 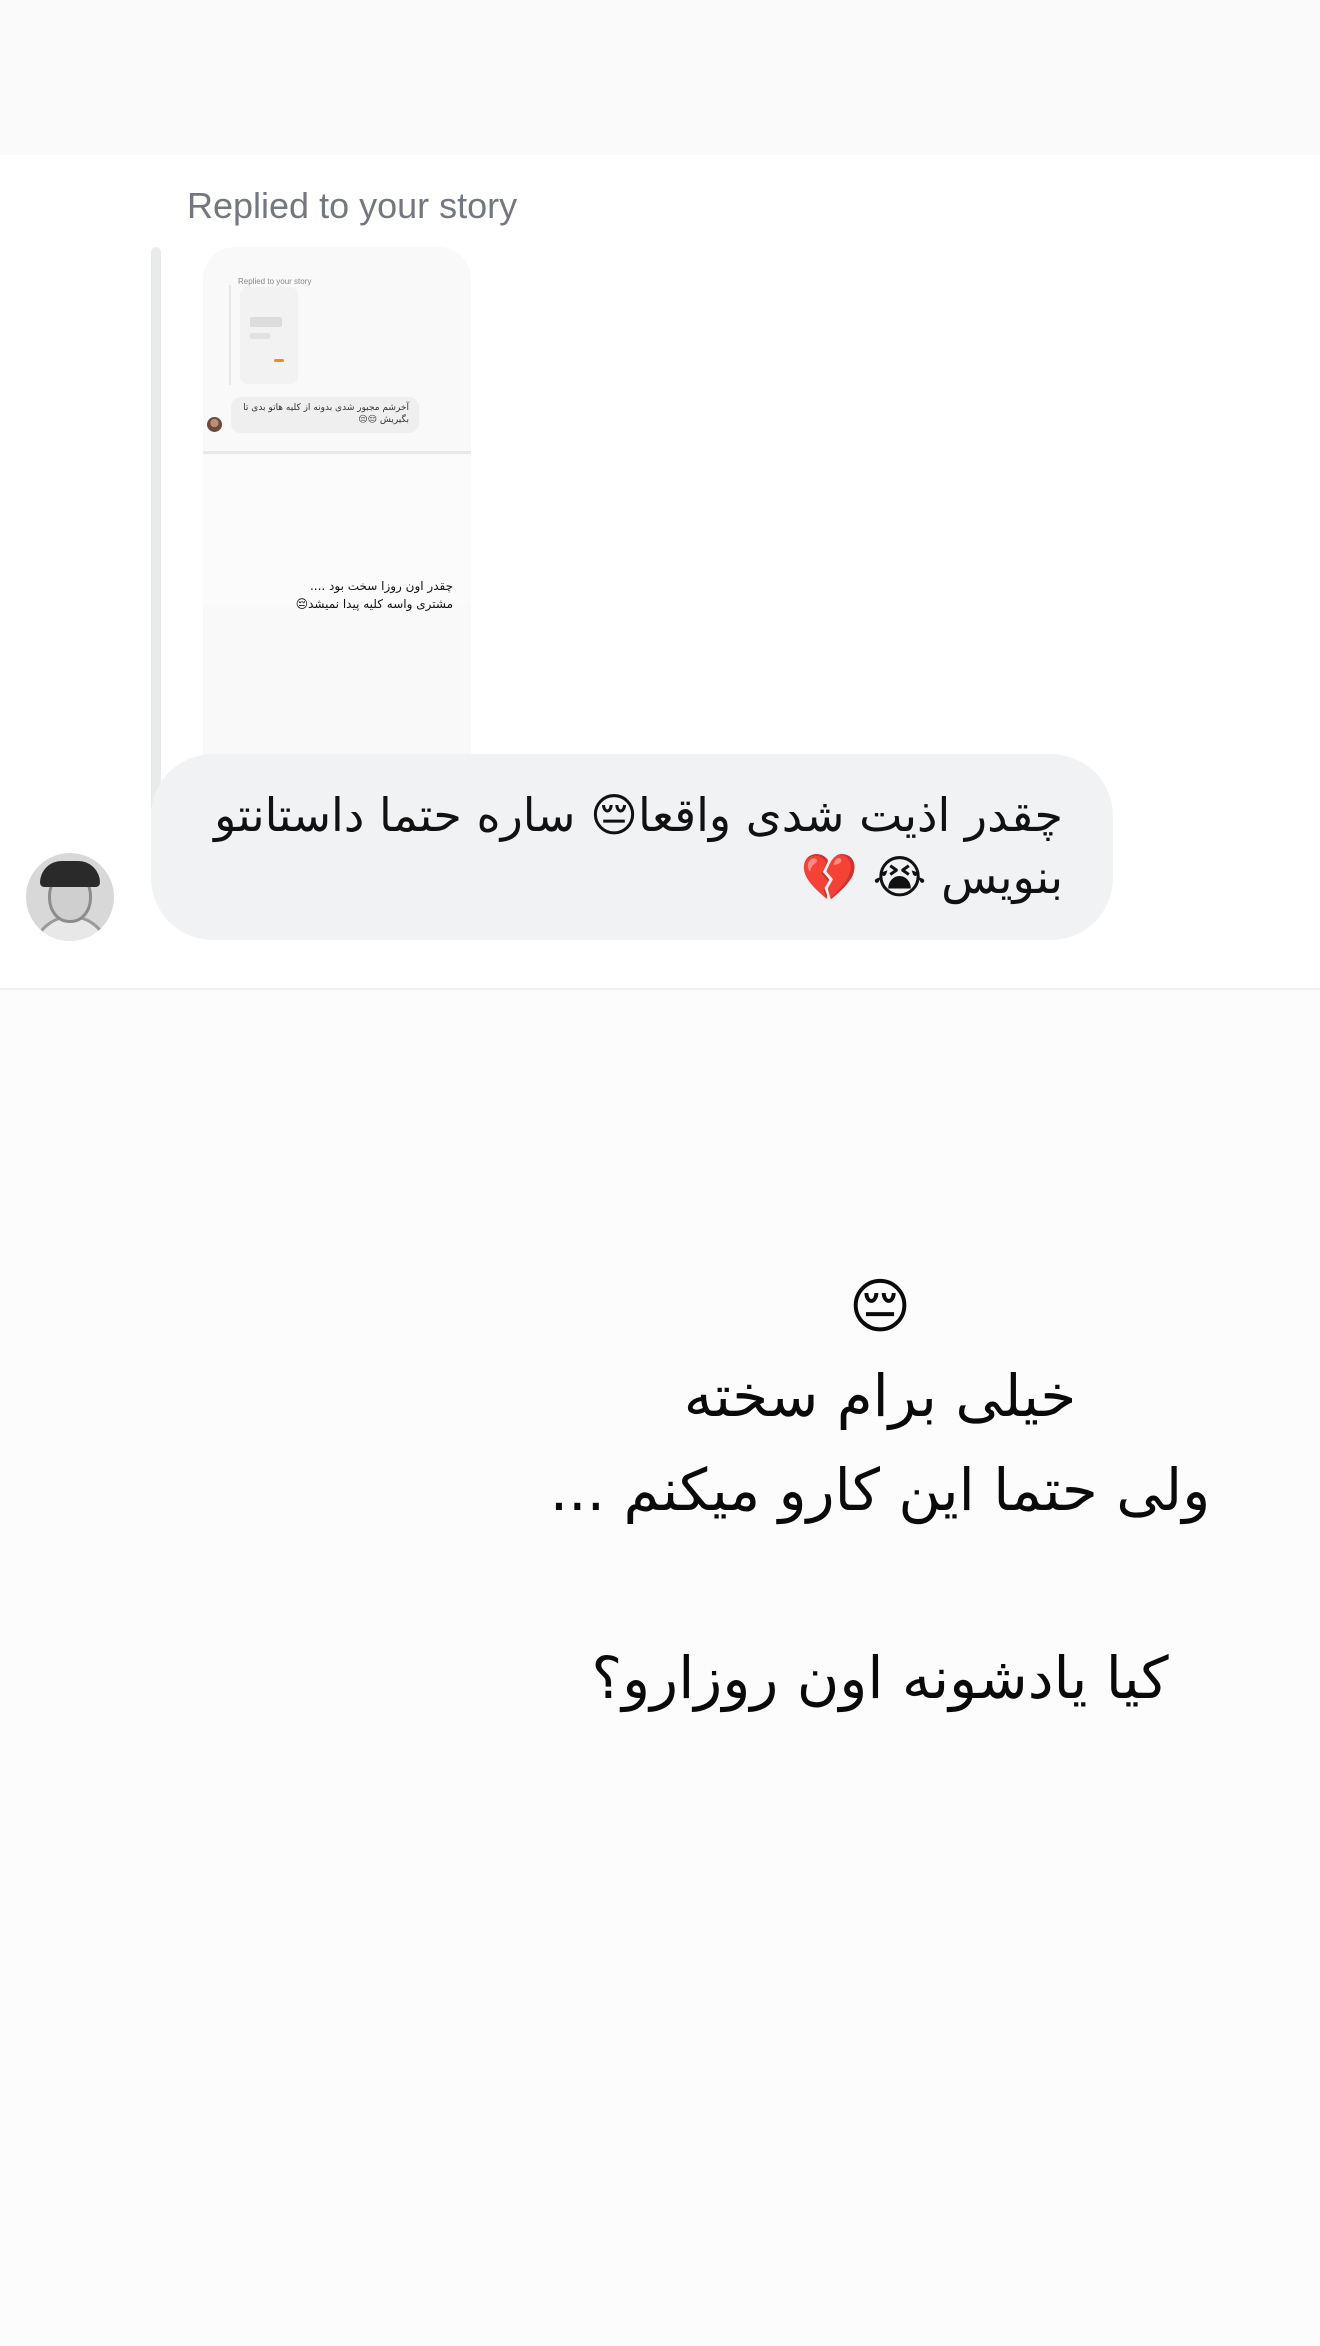 What do you see at coordinates (660, 77) in the screenshot?
I see `top-band` at bounding box center [660, 77].